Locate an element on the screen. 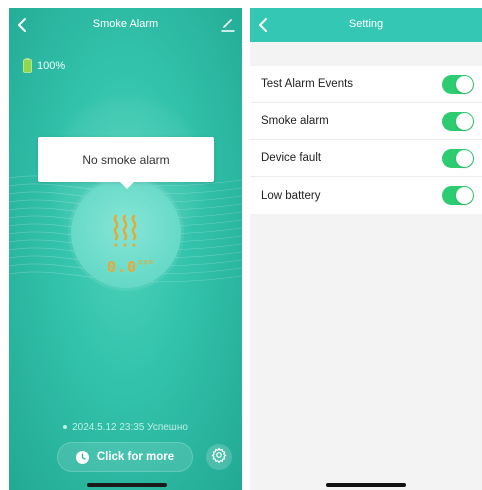 This screenshot has width=482, height=490. top-bar: Setting is located at coordinates (366, 25).